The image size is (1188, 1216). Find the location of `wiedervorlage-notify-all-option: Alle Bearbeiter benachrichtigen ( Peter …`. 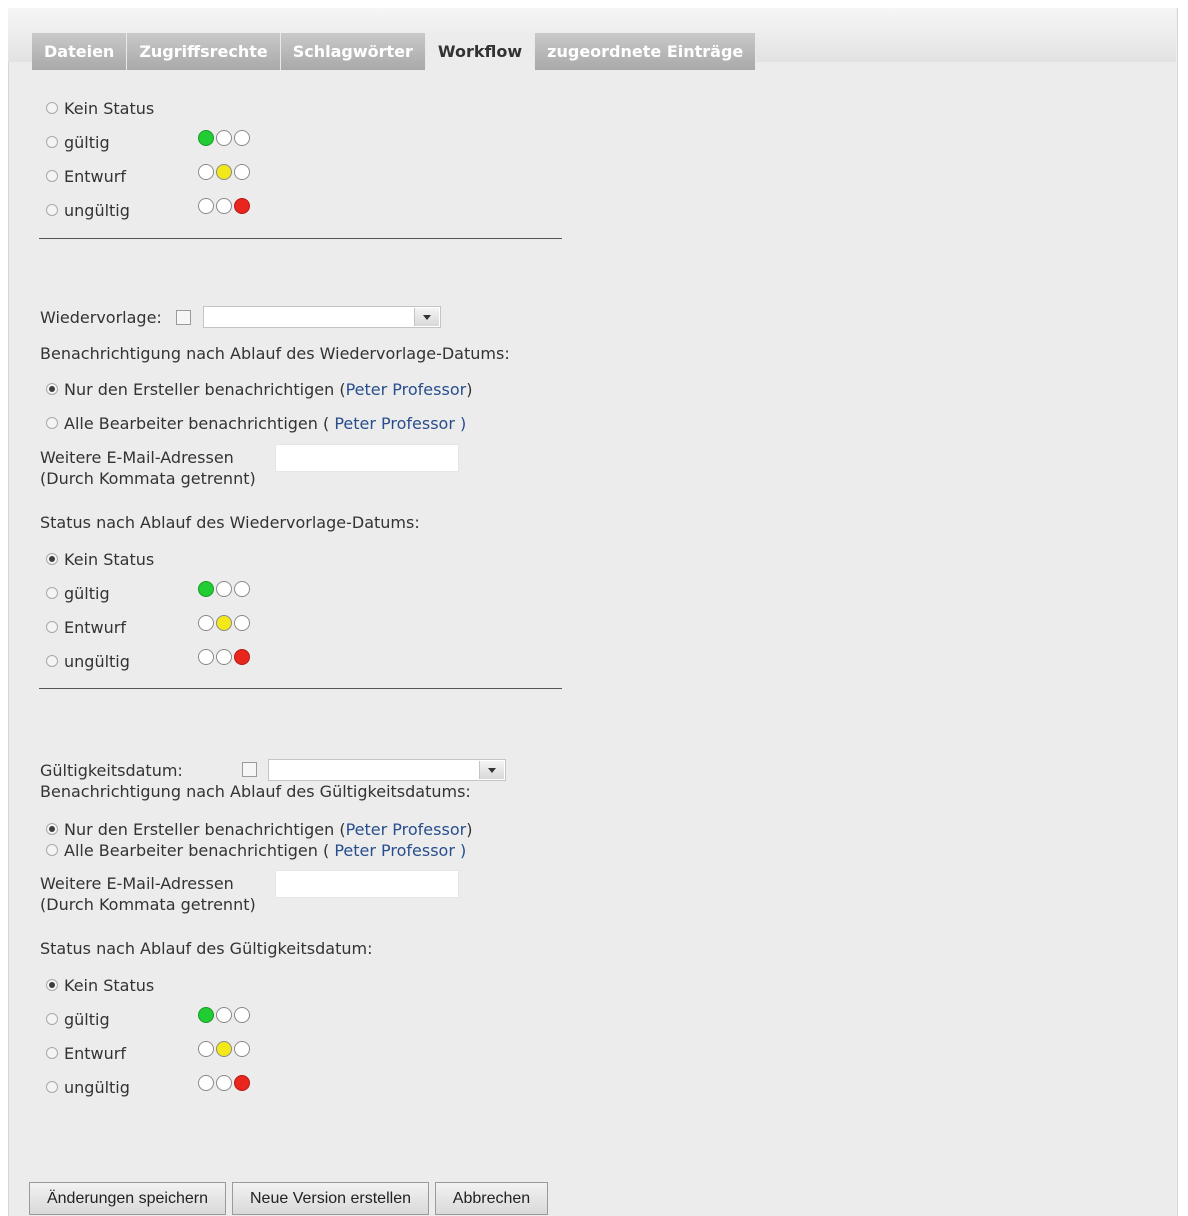

wiedervorlage-notify-all-option: Alle Bearbeiter benachrichtigen ( Peter … is located at coordinates (256, 423).